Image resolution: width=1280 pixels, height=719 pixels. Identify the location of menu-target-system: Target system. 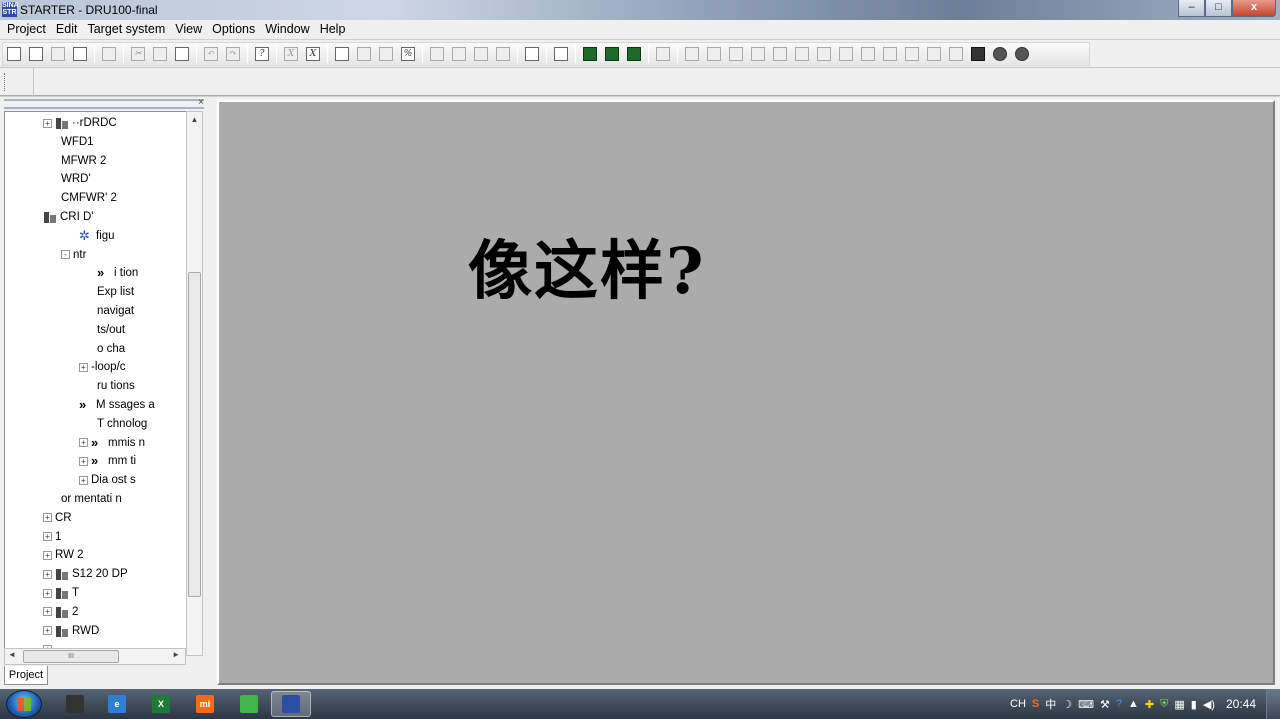
(126, 29).